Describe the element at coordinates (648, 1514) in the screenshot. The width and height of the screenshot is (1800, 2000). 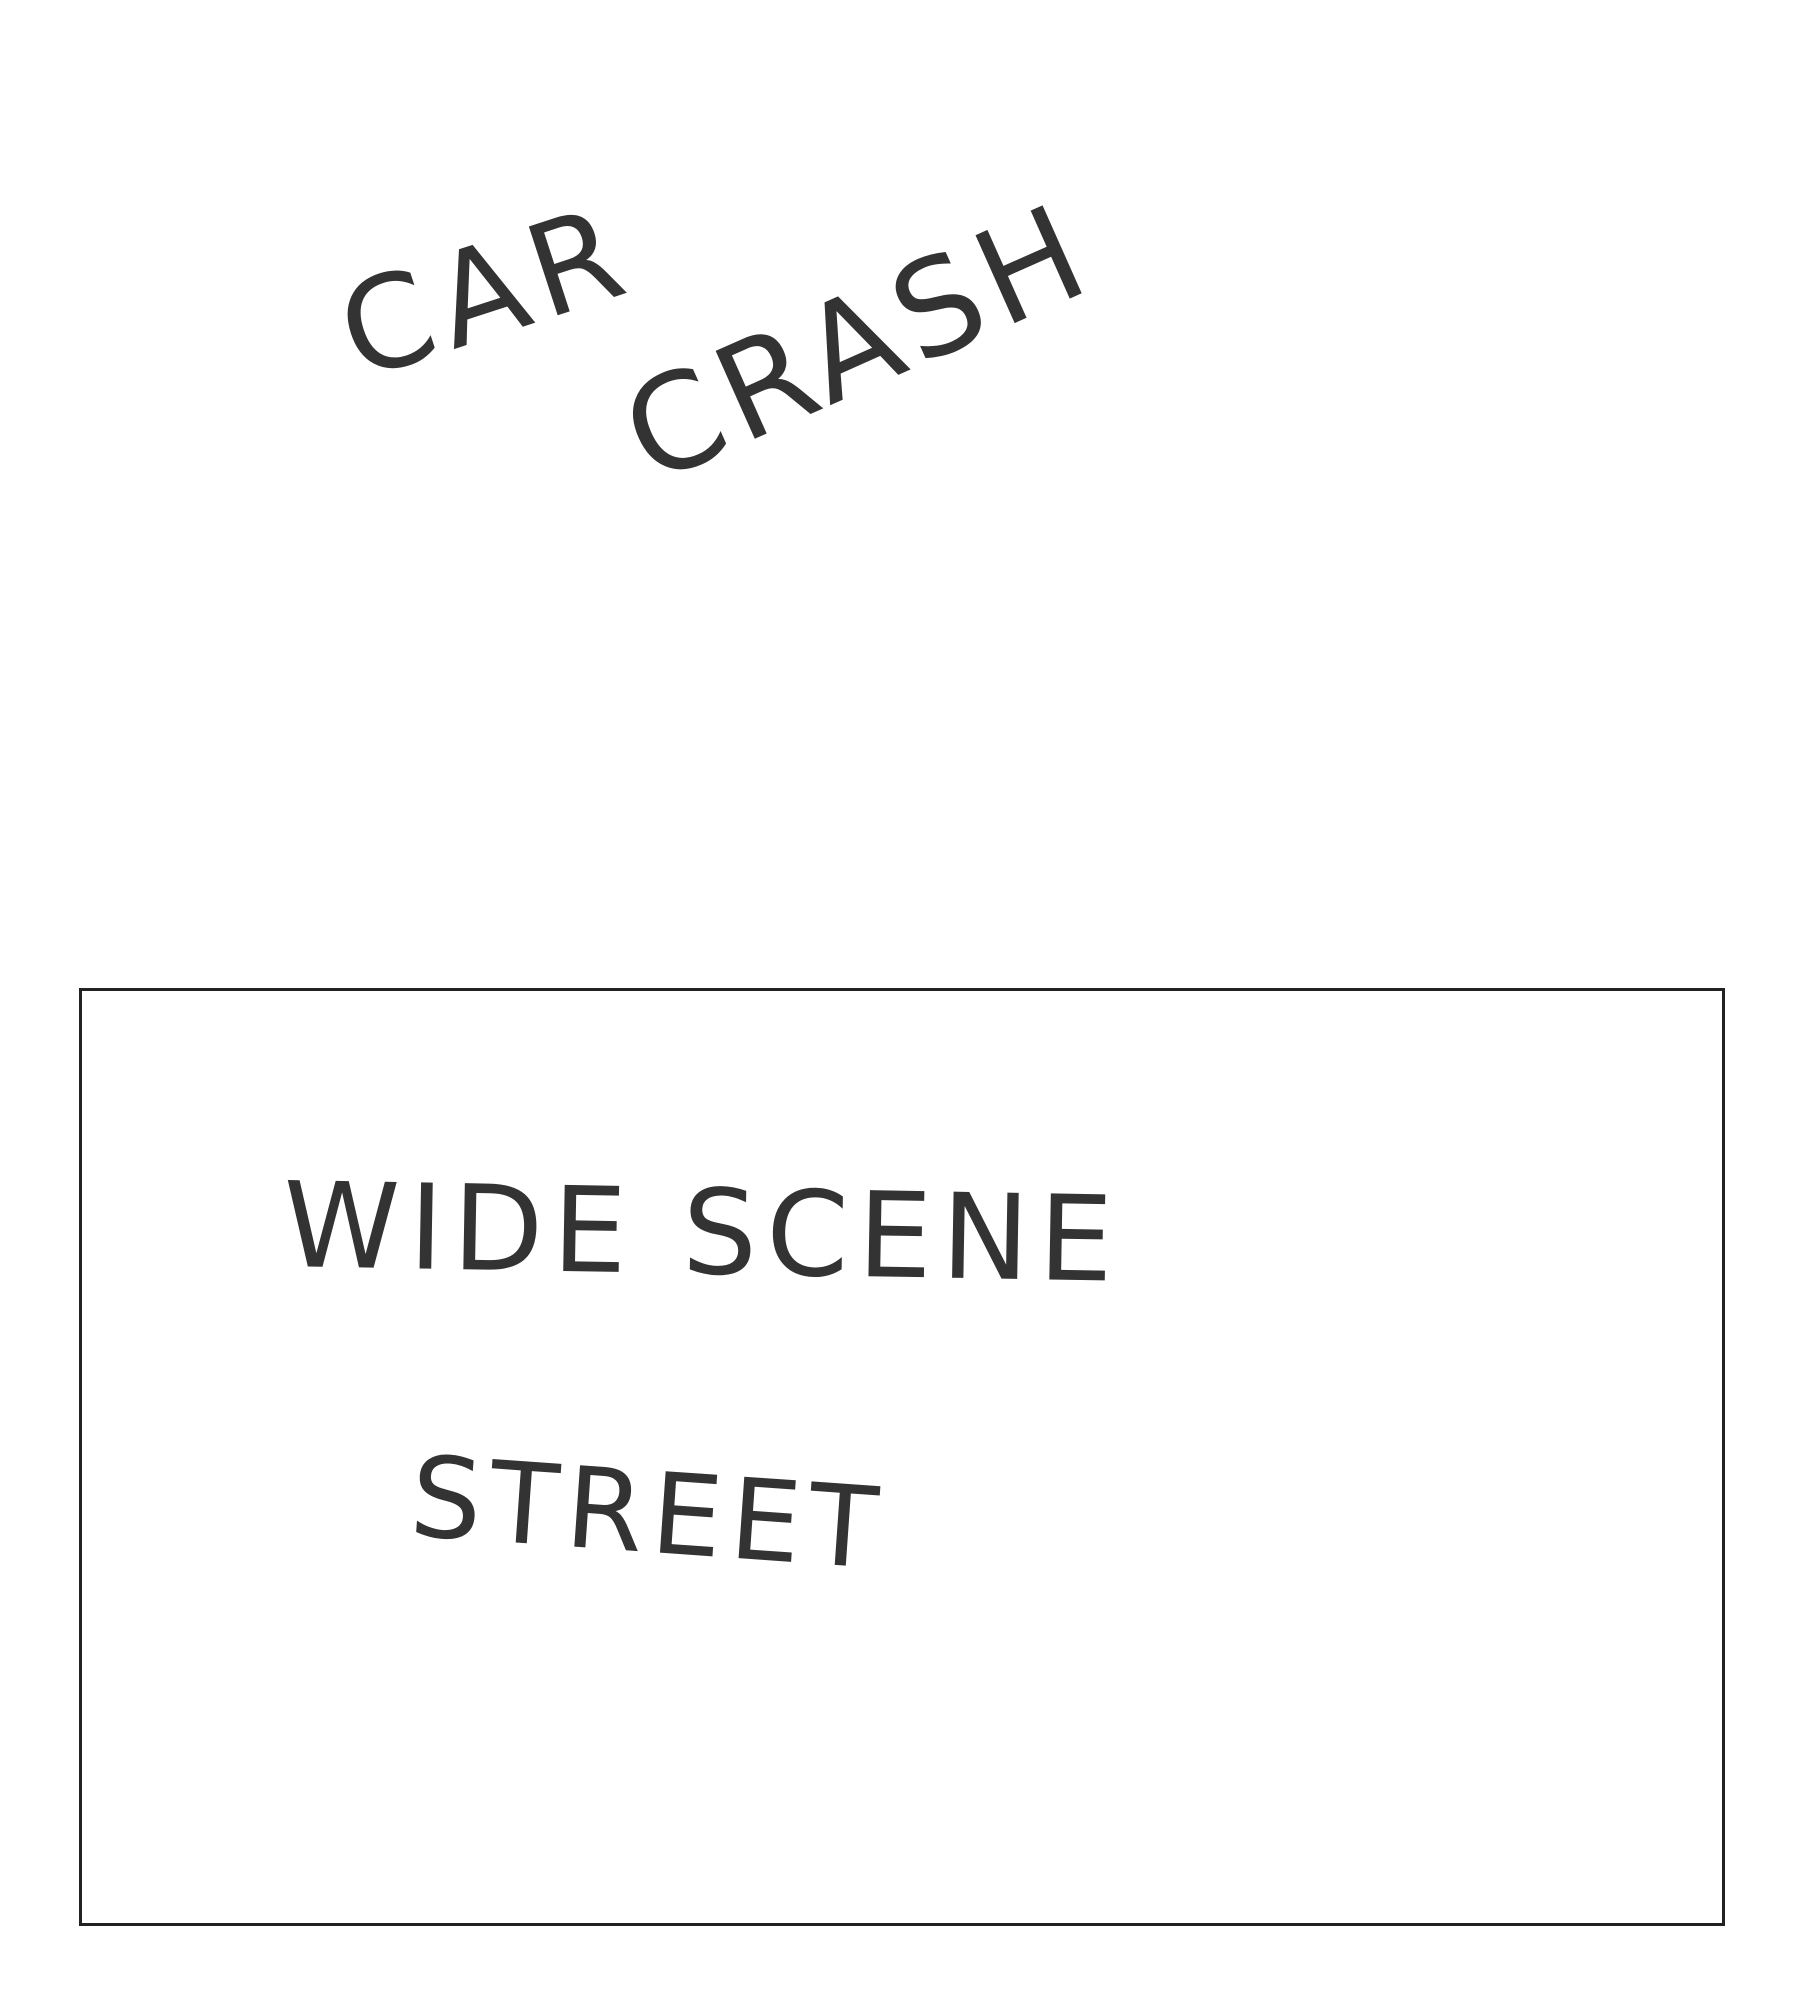
I see `handwritten-street-label: STREET` at that location.